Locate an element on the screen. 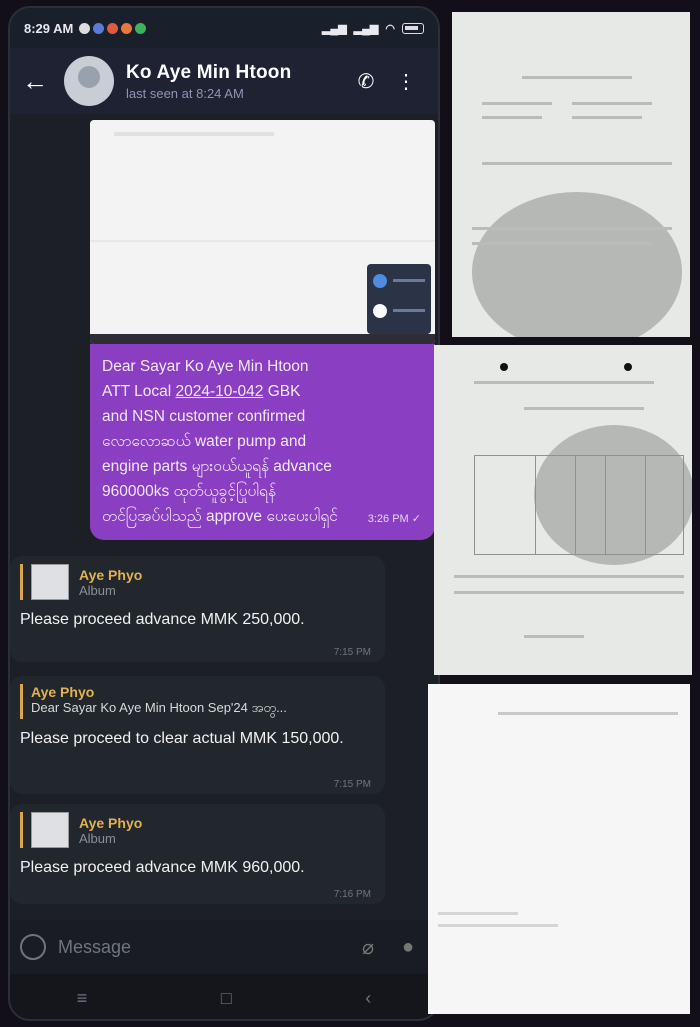  avatar is located at coordinates (89, 81).